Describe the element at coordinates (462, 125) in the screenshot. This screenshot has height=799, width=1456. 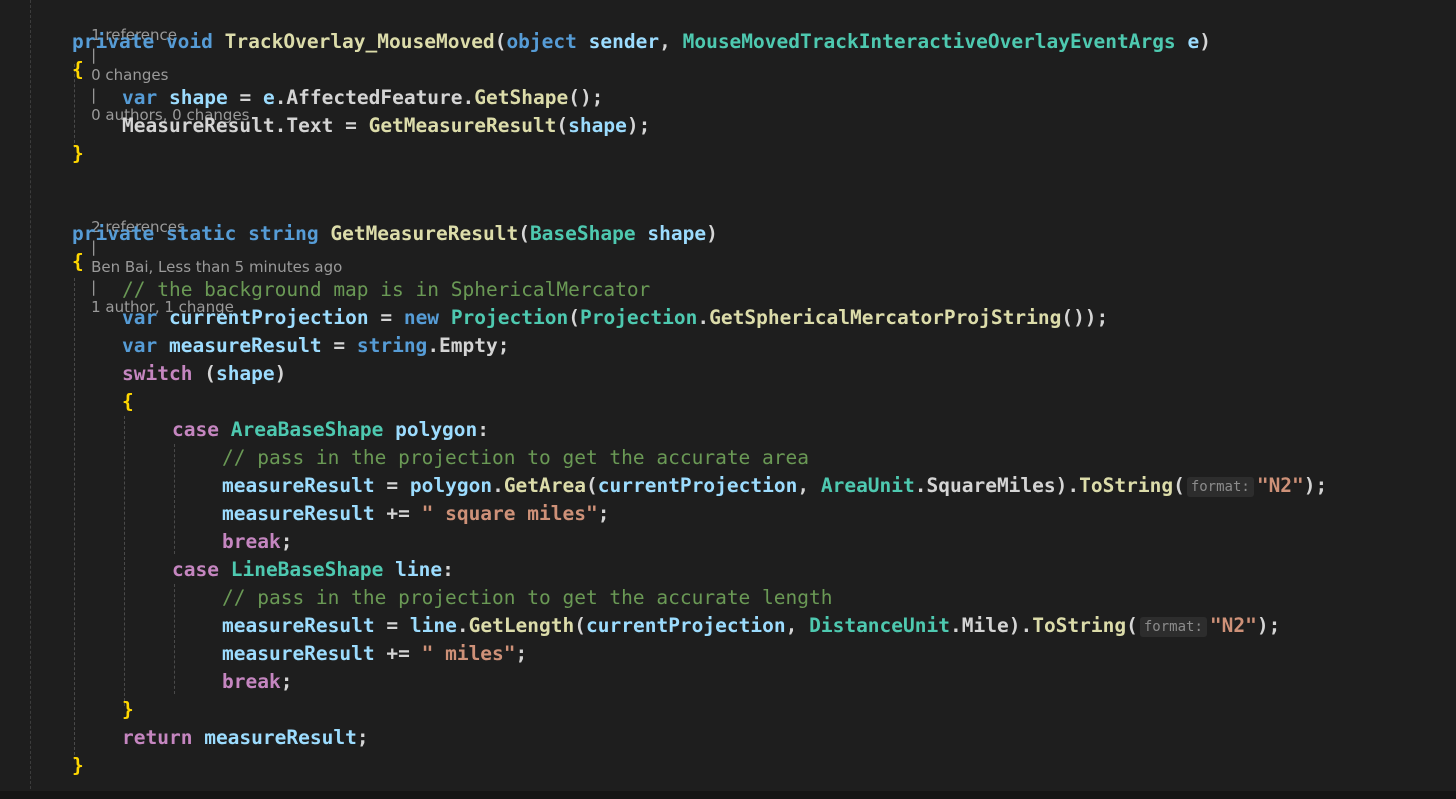
I see `method-call: GetMeasureResult` at that location.